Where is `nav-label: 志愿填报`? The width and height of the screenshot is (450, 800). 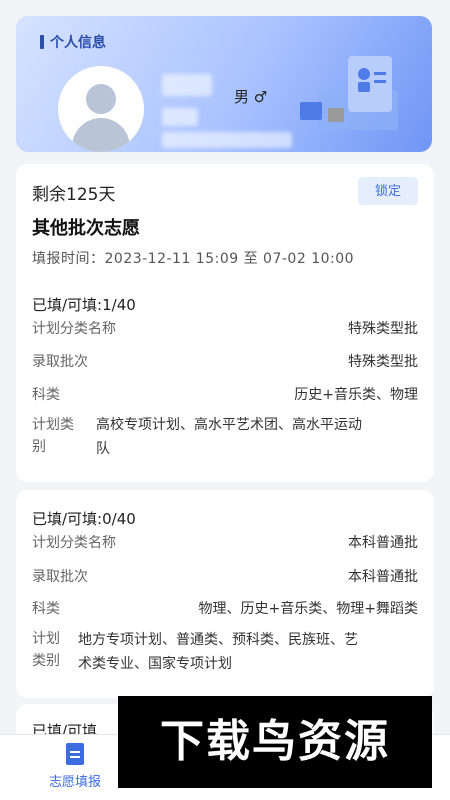
nav-label: 志愿填报 is located at coordinates (74, 782).